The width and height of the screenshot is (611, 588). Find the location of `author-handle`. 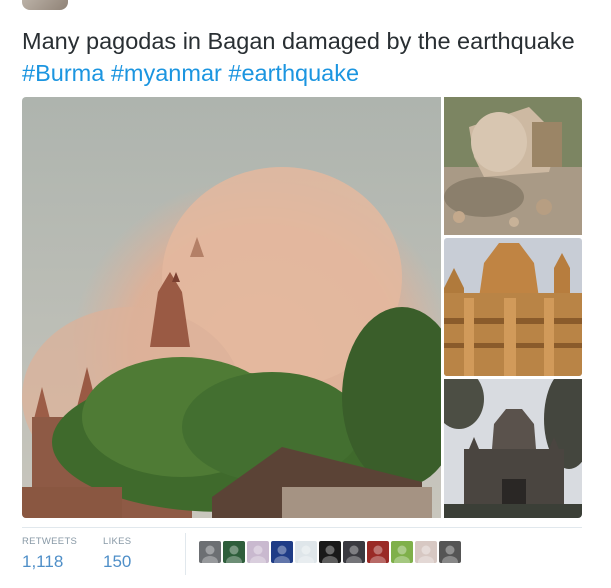

author-handle is located at coordinates (82, 3).